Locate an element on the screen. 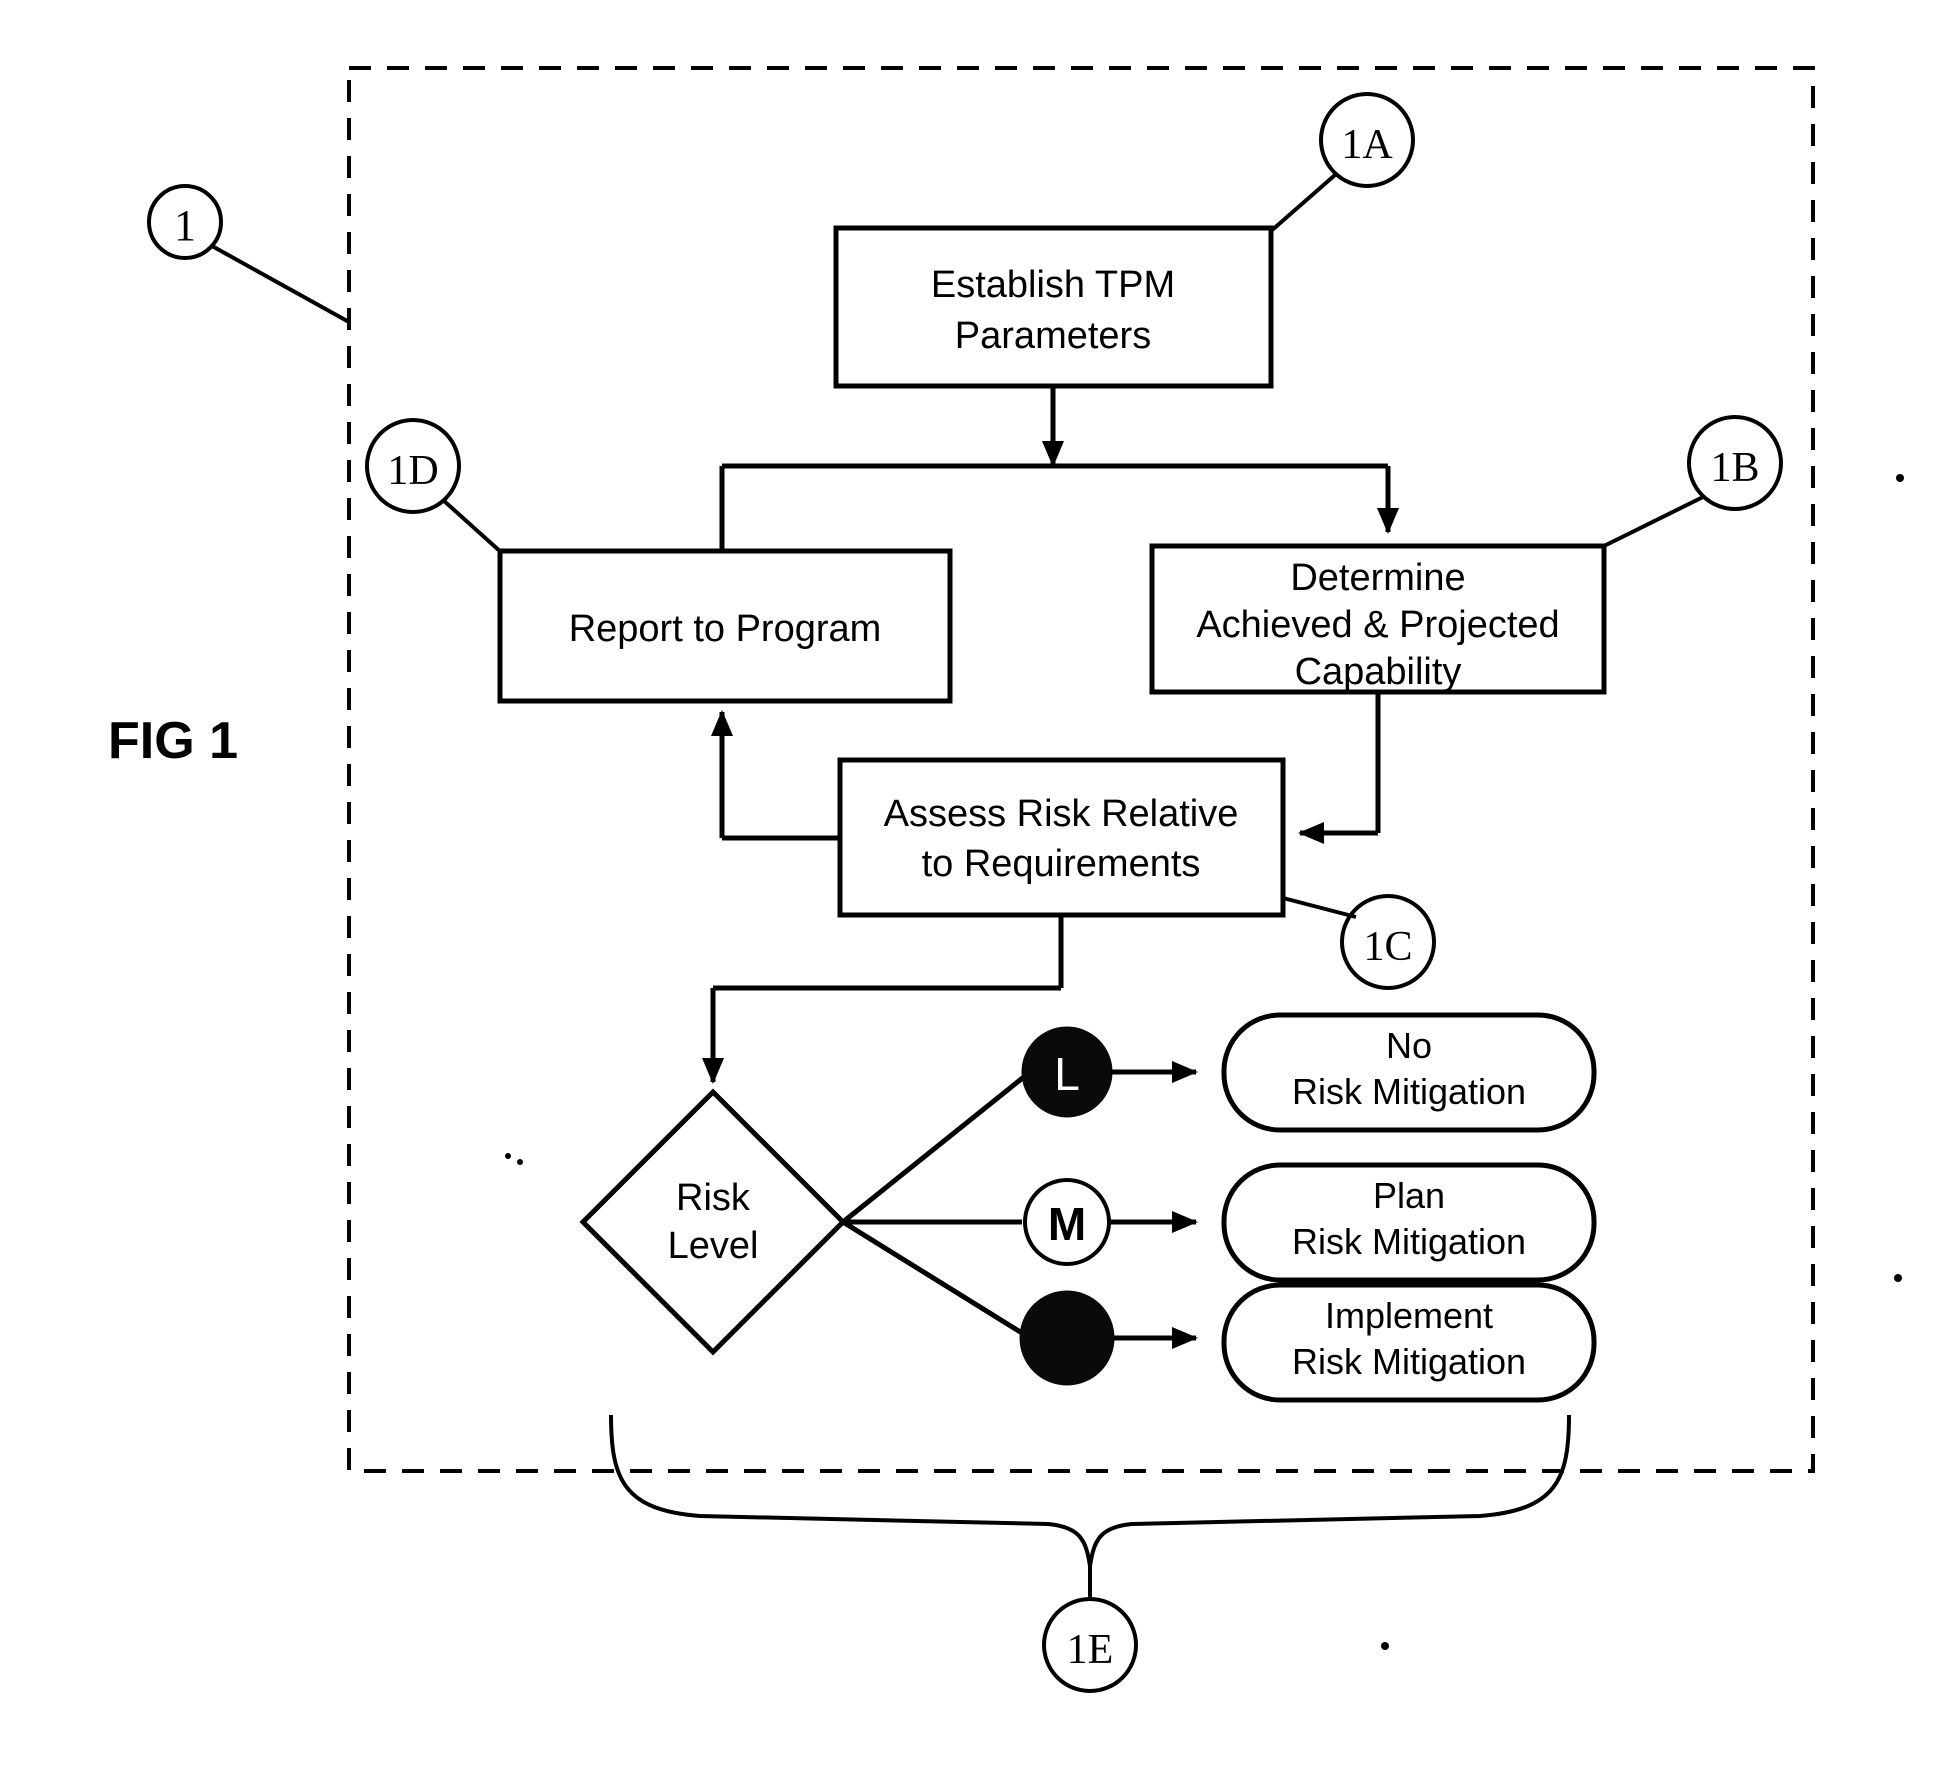  scan-speck-left is located at coordinates (508, 1156).